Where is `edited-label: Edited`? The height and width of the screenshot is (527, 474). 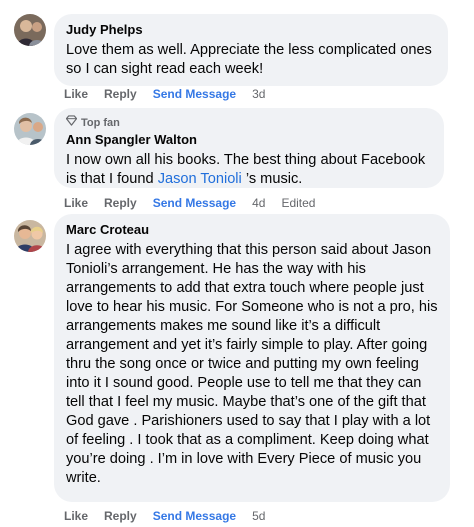
edited-label: Edited is located at coordinates (298, 203).